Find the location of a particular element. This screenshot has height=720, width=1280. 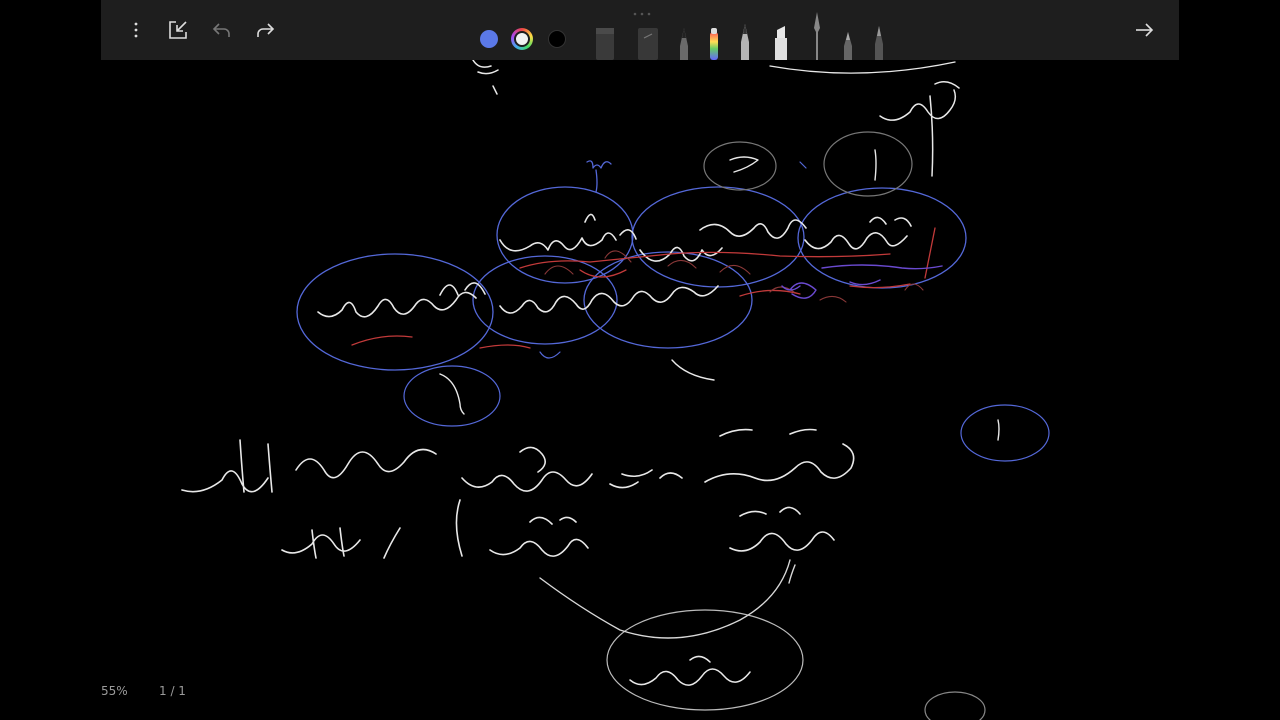

next-page-button is located at coordinates (1144, 30).